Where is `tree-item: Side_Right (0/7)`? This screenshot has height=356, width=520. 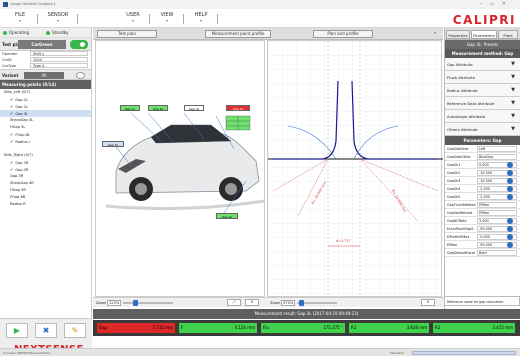
tree-item: Side_Right (0/7) is located at coordinates (45, 155).